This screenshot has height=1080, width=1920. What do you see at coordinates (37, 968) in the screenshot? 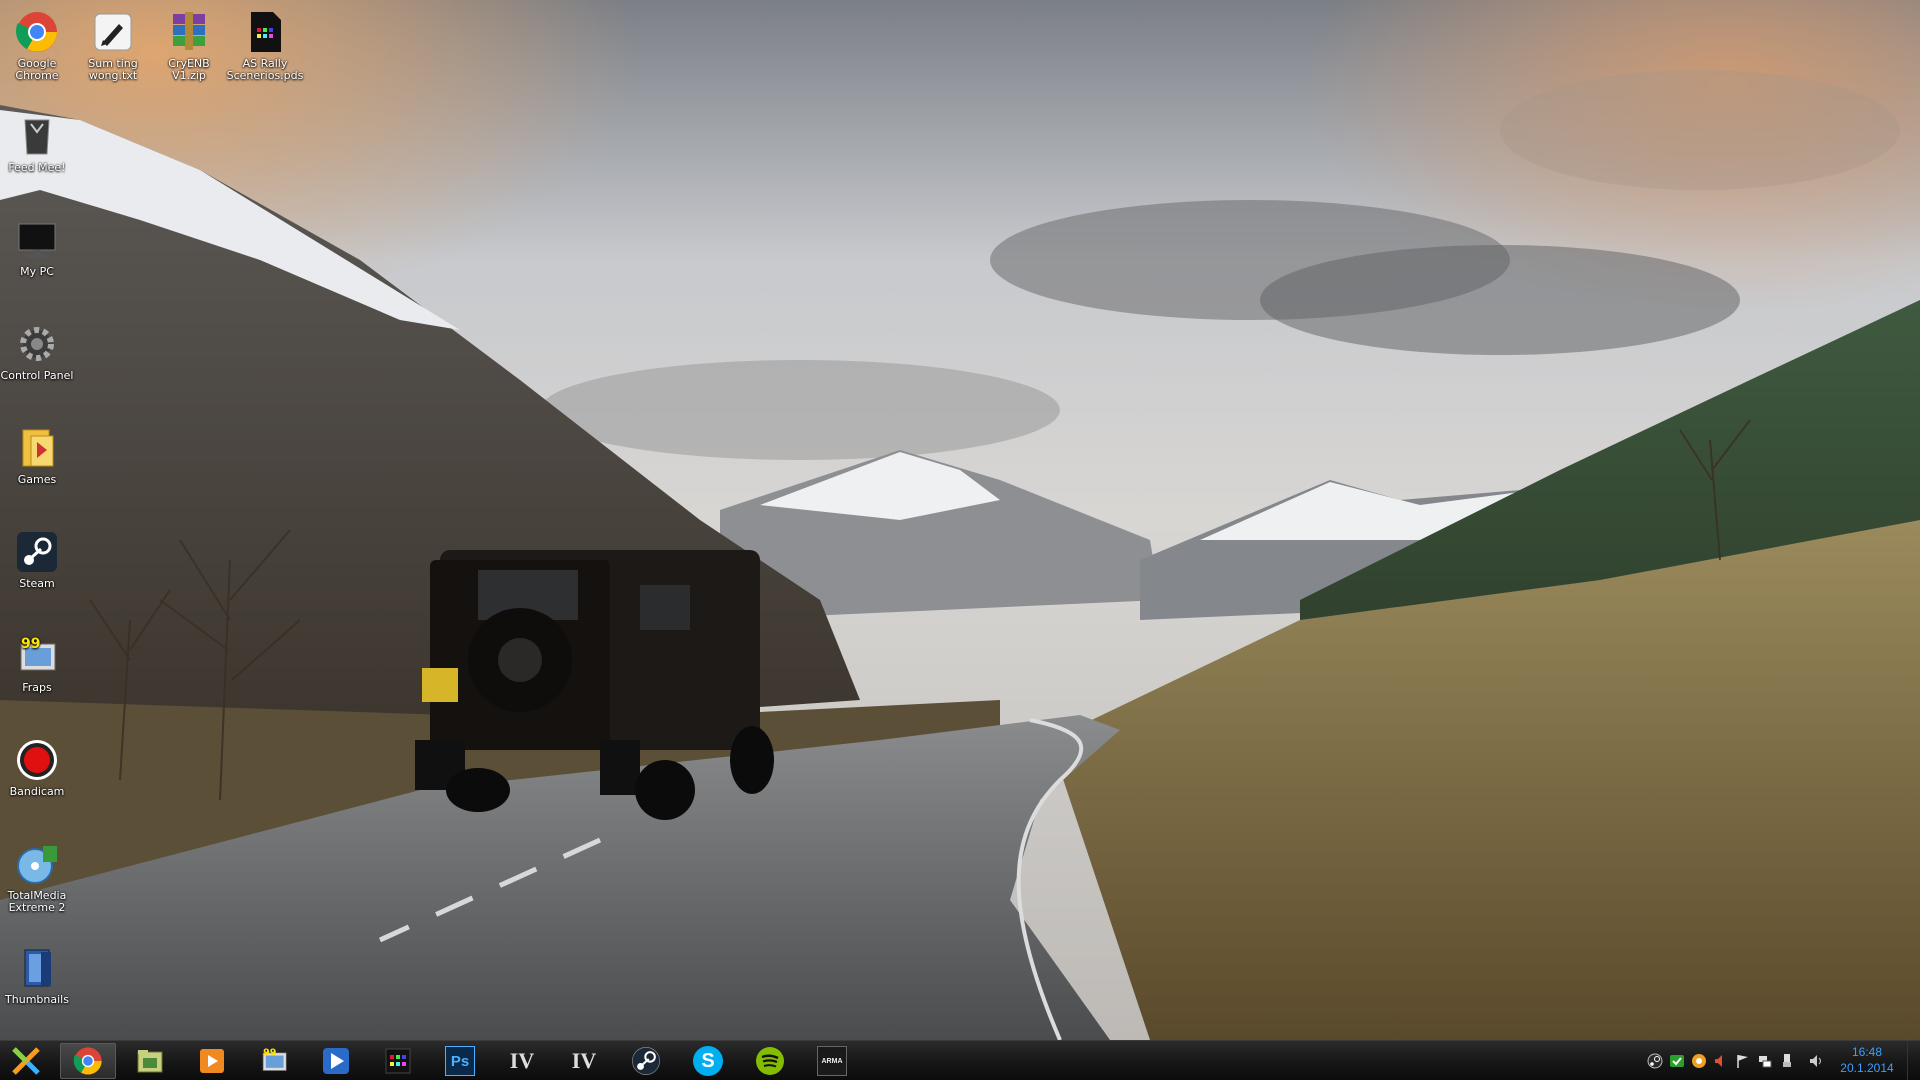
I see `thumbnails-folder-icon` at bounding box center [37, 968].